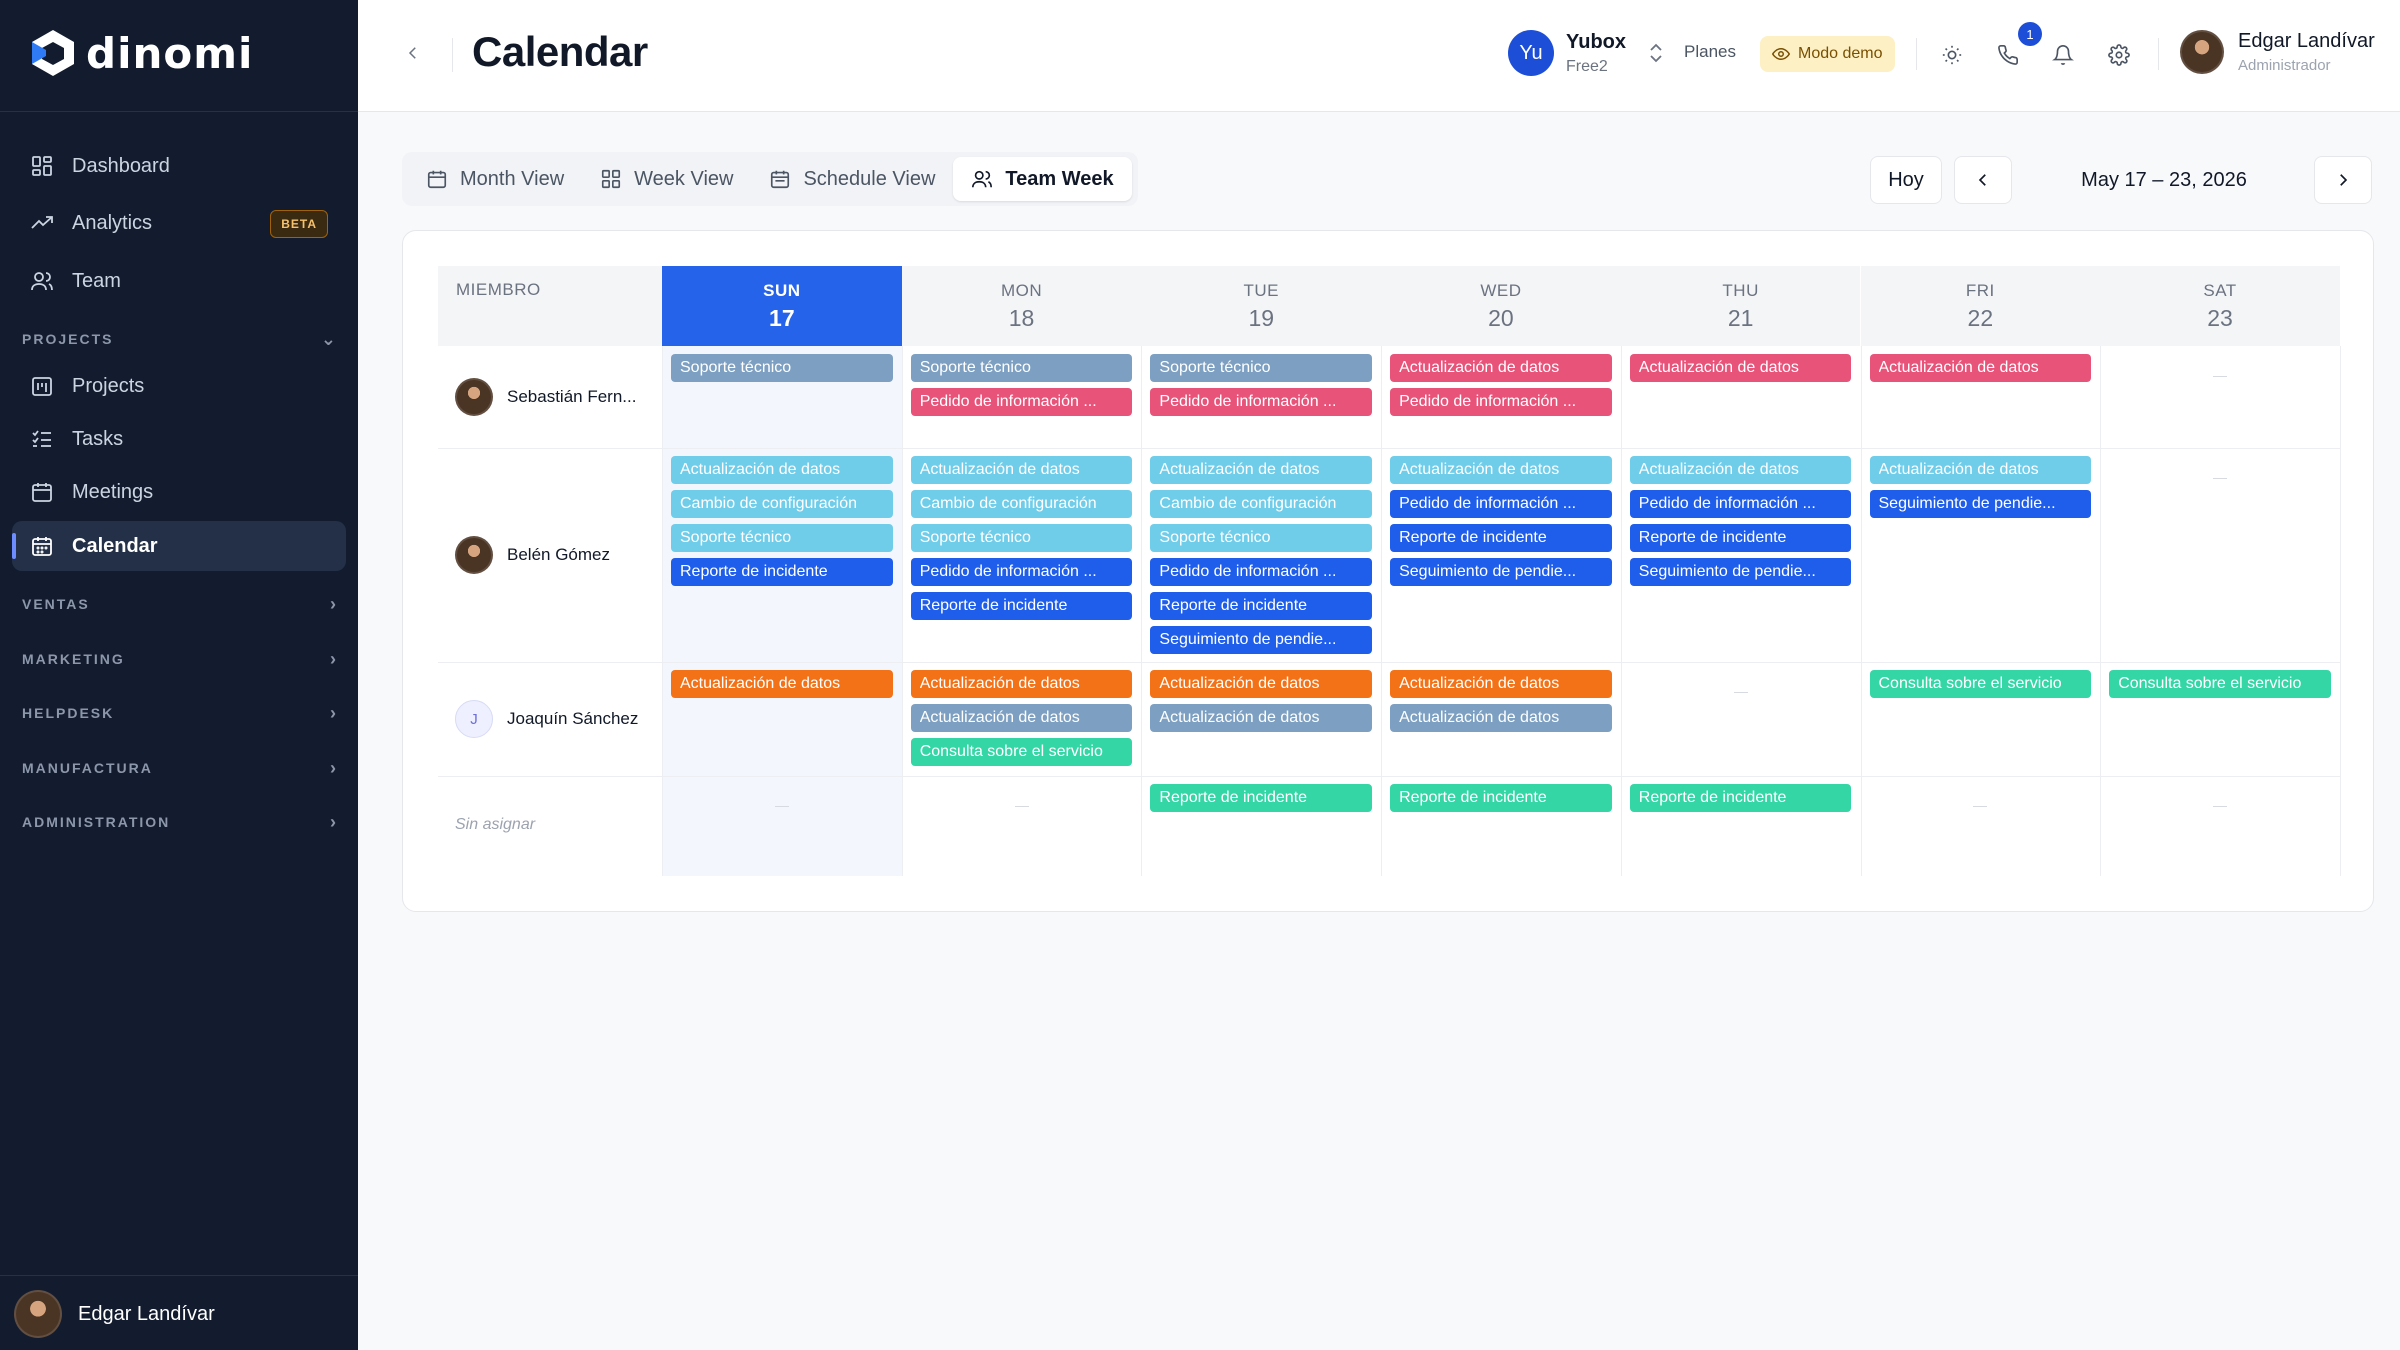 Image resolution: width=2400 pixels, height=1350 pixels. Describe the element at coordinates (1740, 692) in the screenshot. I see `empty-day-marker` at that location.